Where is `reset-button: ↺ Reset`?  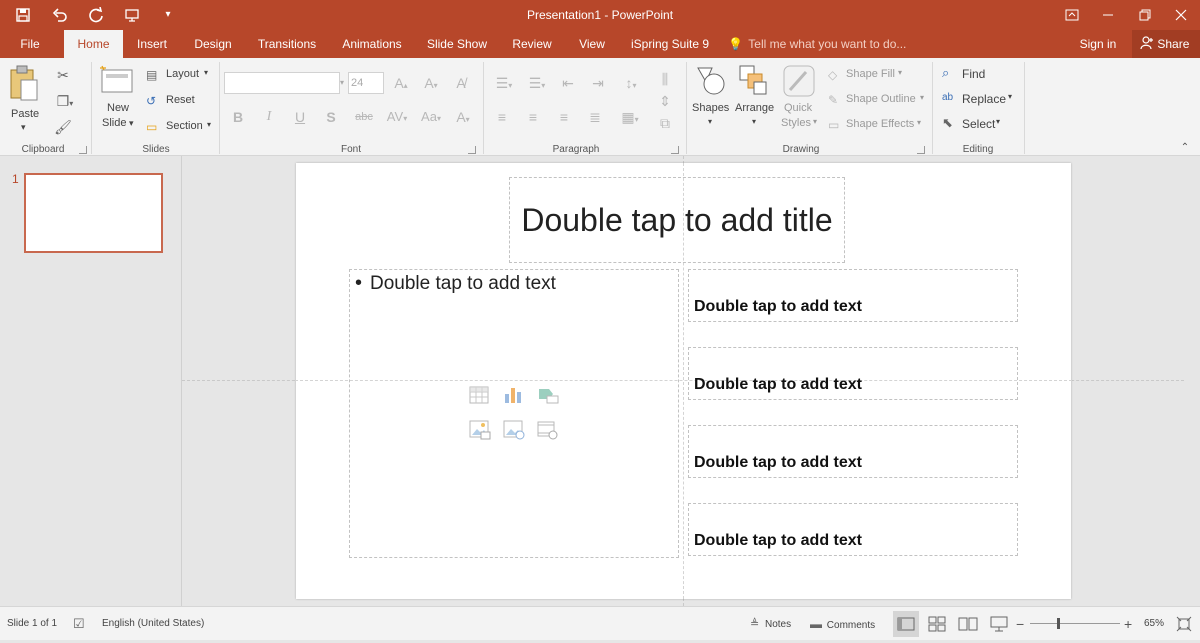 reset-button: ↺ Reset is located at coordinates (170, 101).